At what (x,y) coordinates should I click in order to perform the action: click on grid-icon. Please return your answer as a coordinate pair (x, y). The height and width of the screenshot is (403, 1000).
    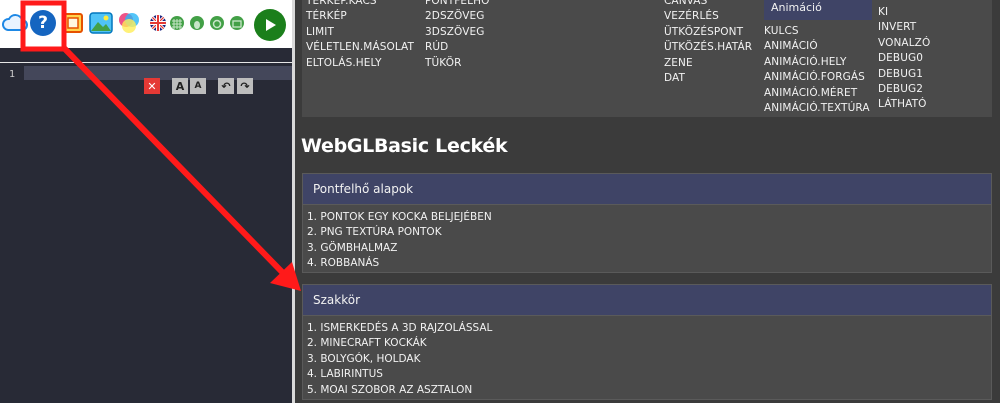
    Looking at the image, I should click on (177, 23).